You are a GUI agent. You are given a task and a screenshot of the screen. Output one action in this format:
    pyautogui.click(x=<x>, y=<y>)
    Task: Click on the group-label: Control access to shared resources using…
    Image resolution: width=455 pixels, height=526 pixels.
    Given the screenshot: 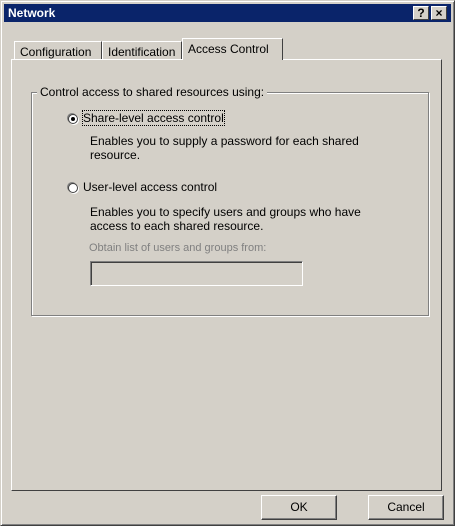 What is the action you would take?
    pyautogui.click(x=152, y=92)
    